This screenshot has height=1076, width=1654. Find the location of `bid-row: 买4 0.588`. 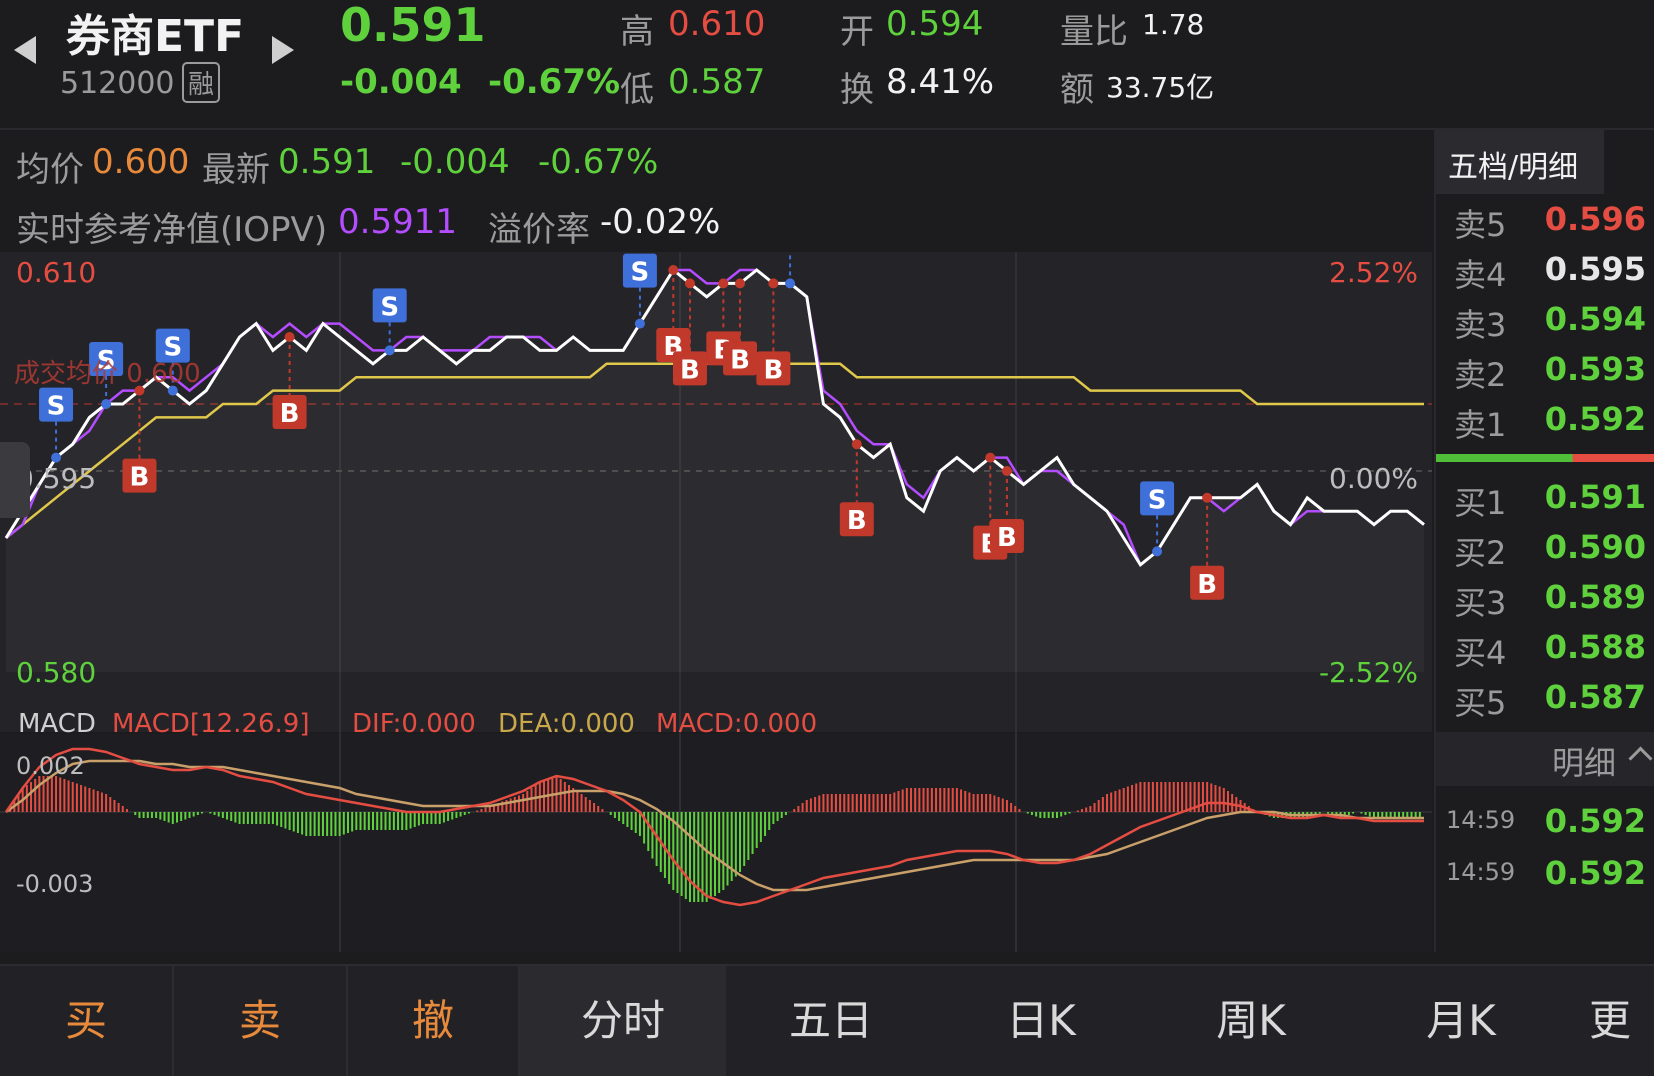

bid-row: 买4 0.588 is located at coordinates (1545, 654).